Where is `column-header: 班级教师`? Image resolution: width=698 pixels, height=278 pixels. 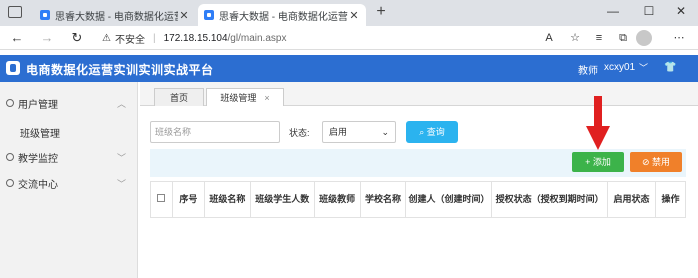 column-header: 班级教师 is located at coordinates (337, 199).